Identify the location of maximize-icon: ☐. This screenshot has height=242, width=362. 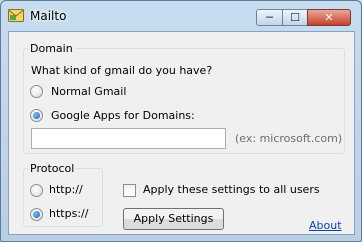
(295, 17).